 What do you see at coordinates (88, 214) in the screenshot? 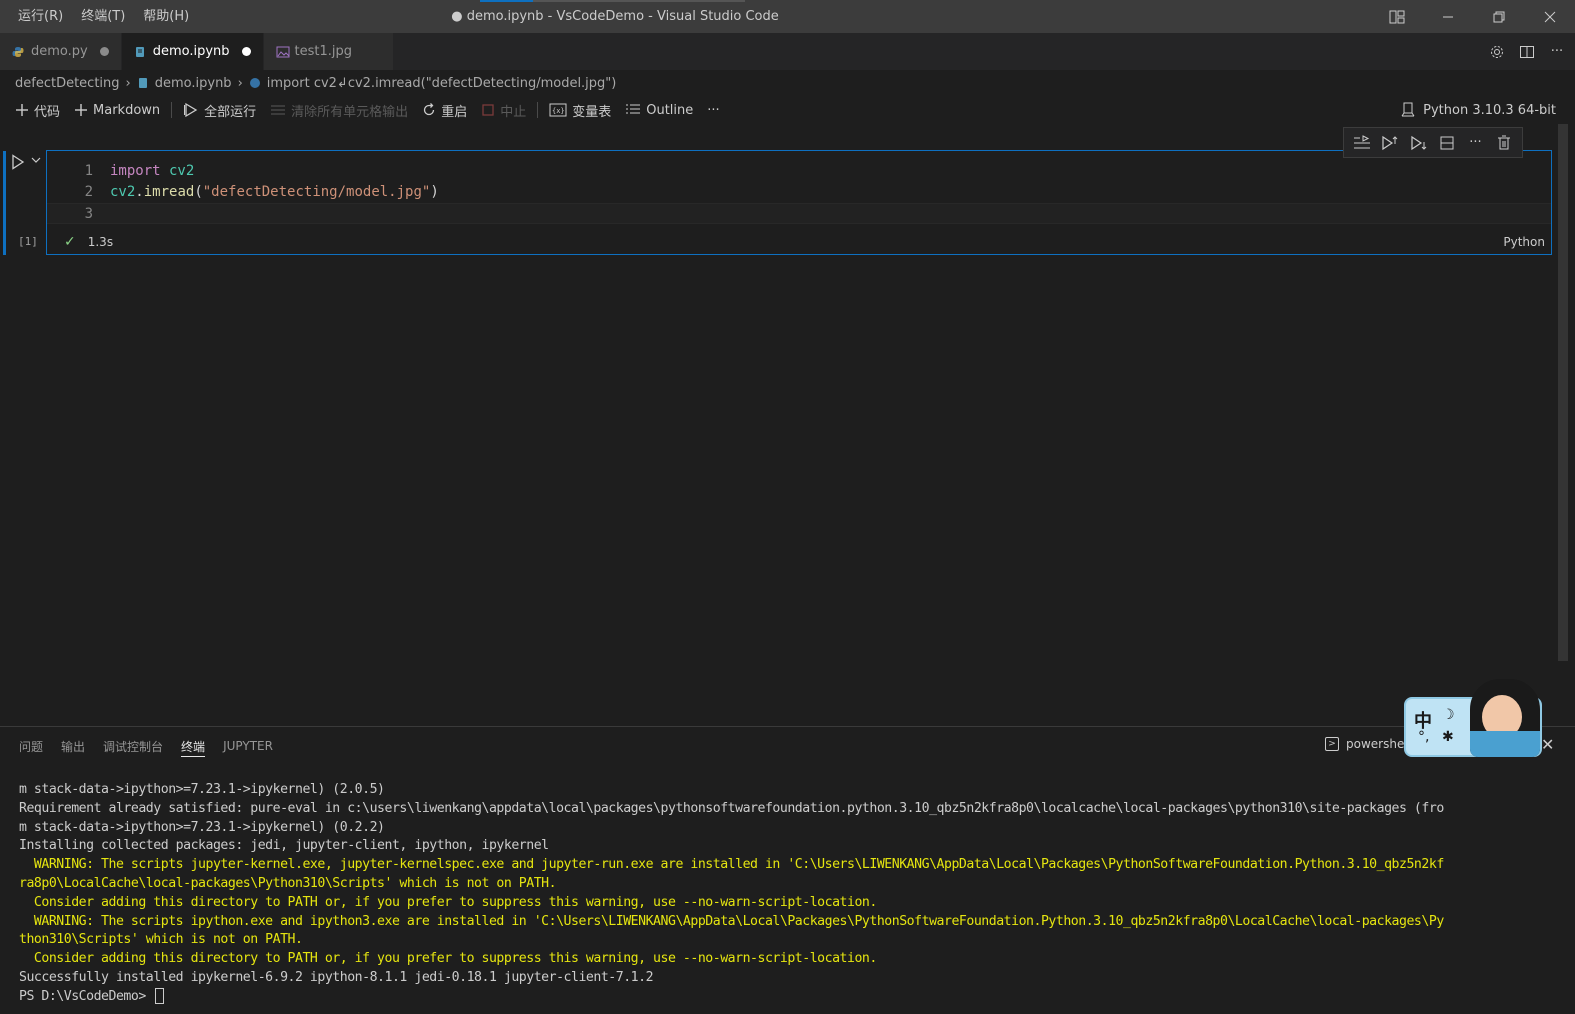
I see `line-number: 3` at bounding box center [88, 214].